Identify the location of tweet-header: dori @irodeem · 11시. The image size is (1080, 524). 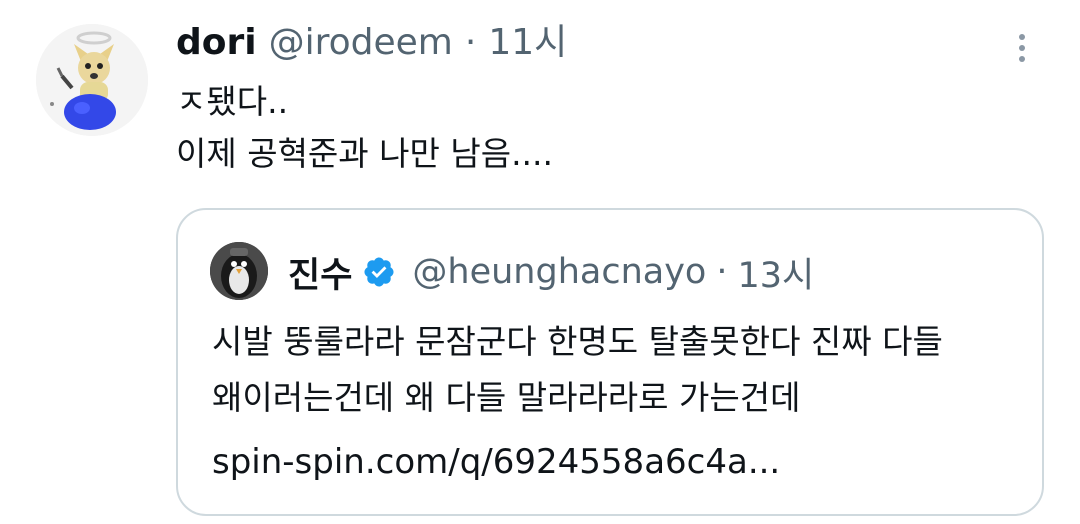
(371, 43).